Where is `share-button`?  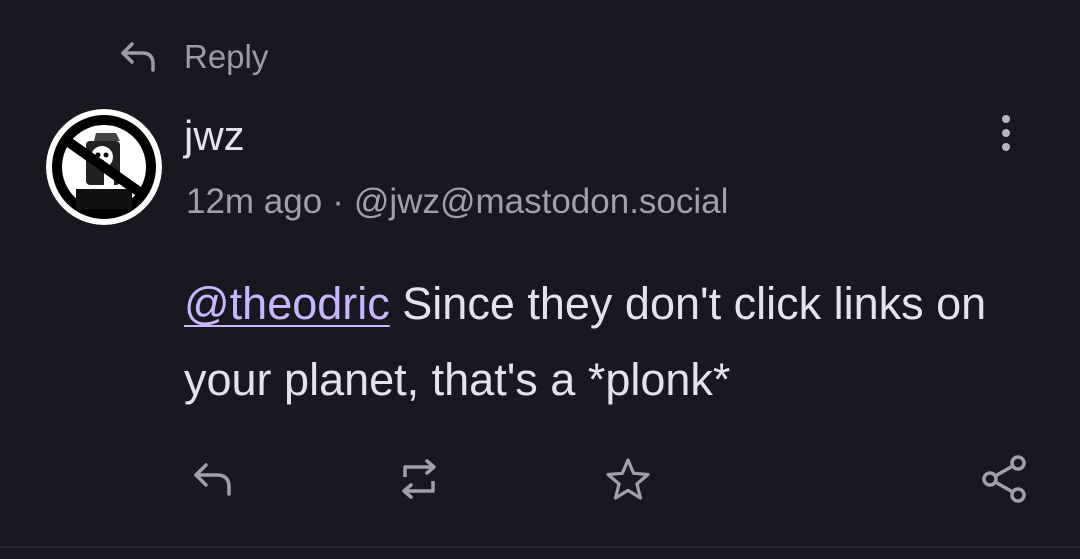
share-button is located at coordinates (1005, 479).